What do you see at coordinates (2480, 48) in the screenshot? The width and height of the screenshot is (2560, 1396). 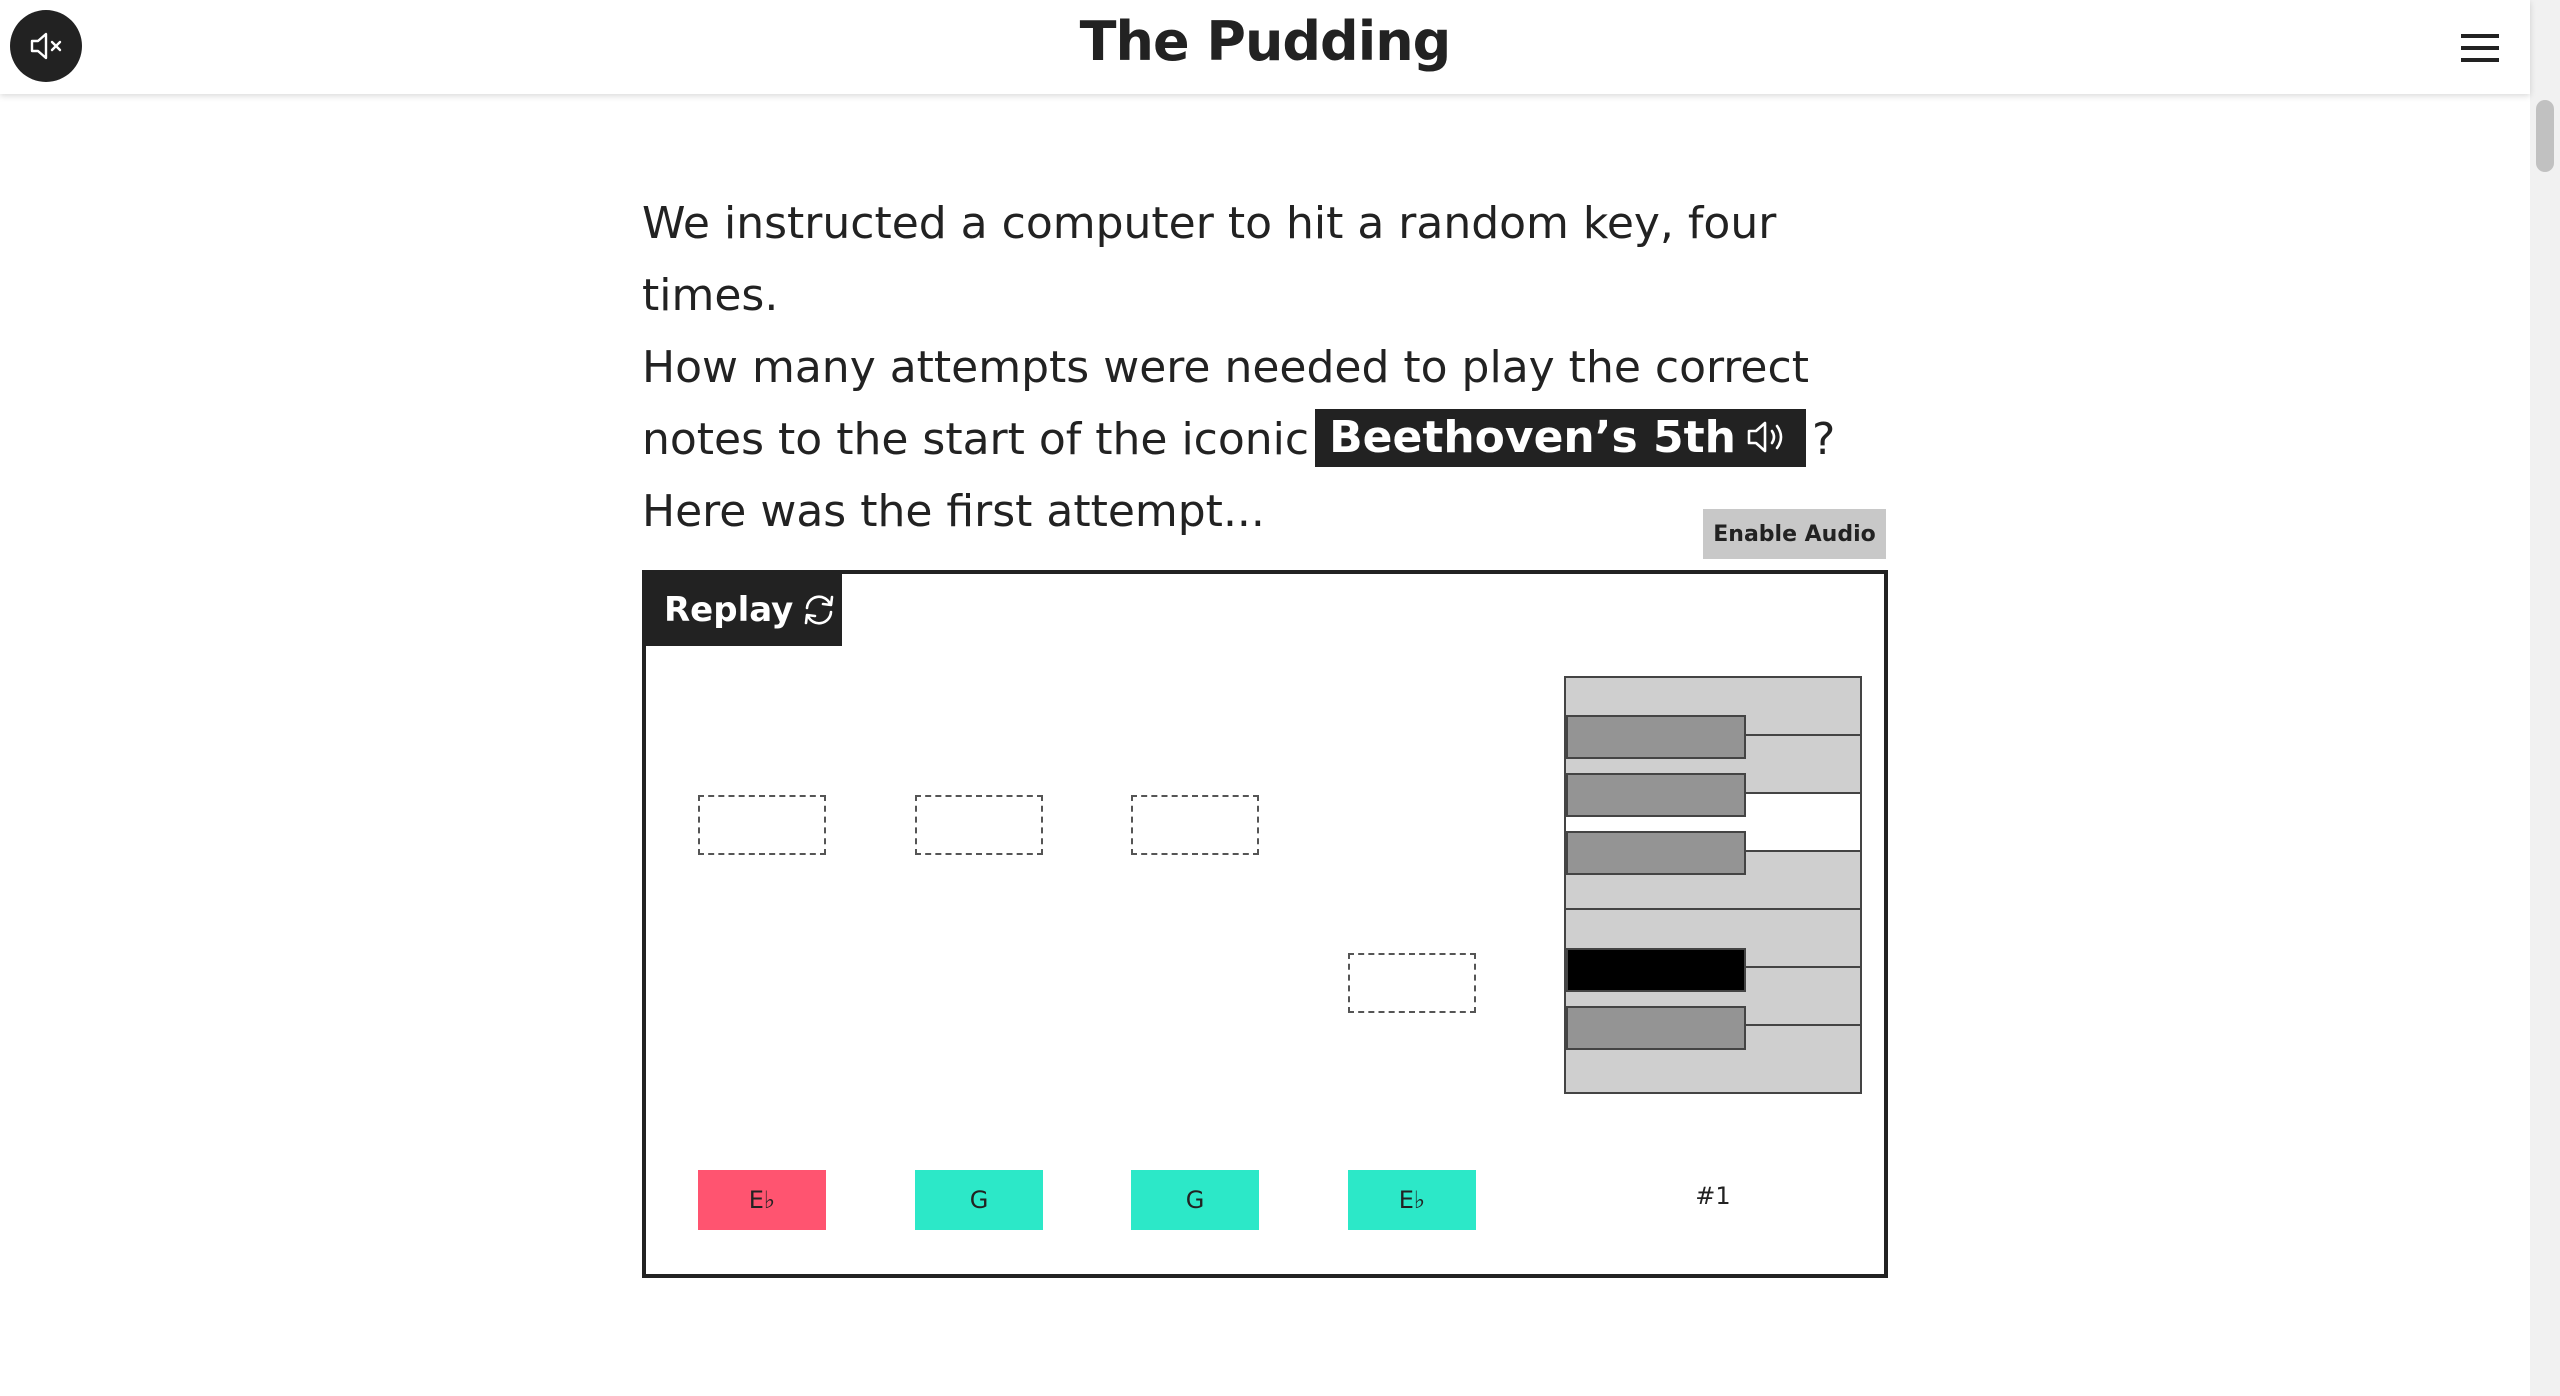 I see `menu-button` at bounding box center [2480, 48].